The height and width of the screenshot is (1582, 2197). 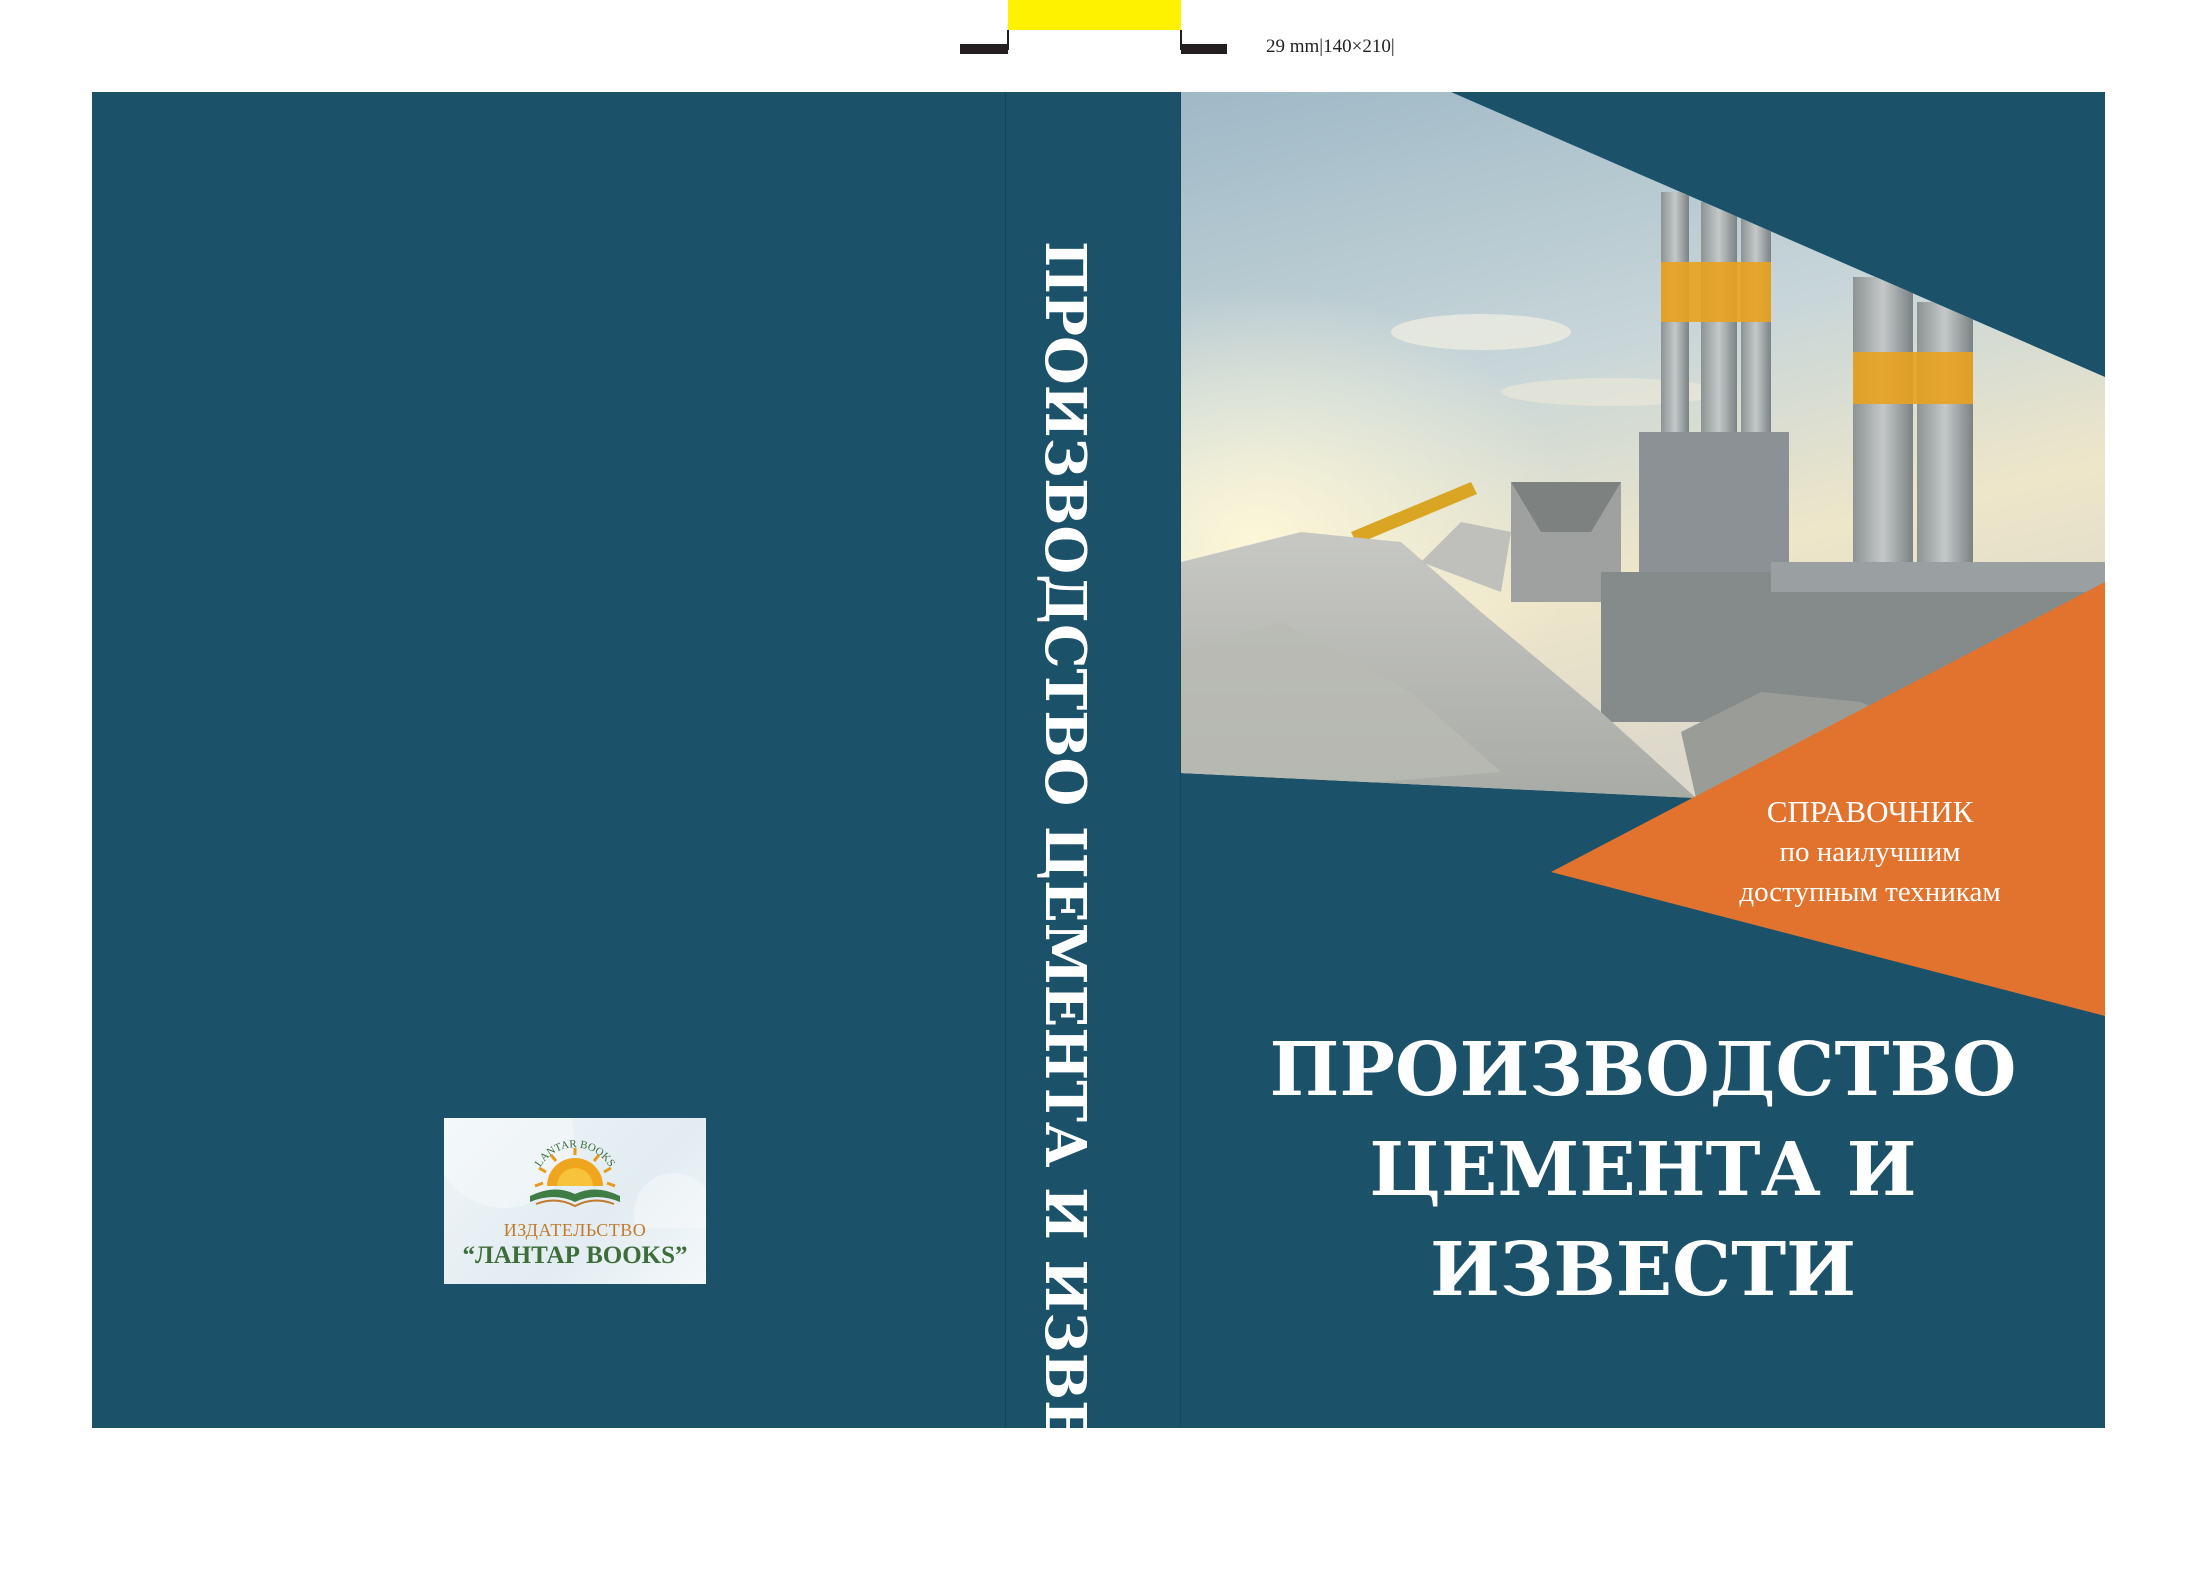 I want to click on crop-mark-left-vertical, so click(x=1008, y=40).